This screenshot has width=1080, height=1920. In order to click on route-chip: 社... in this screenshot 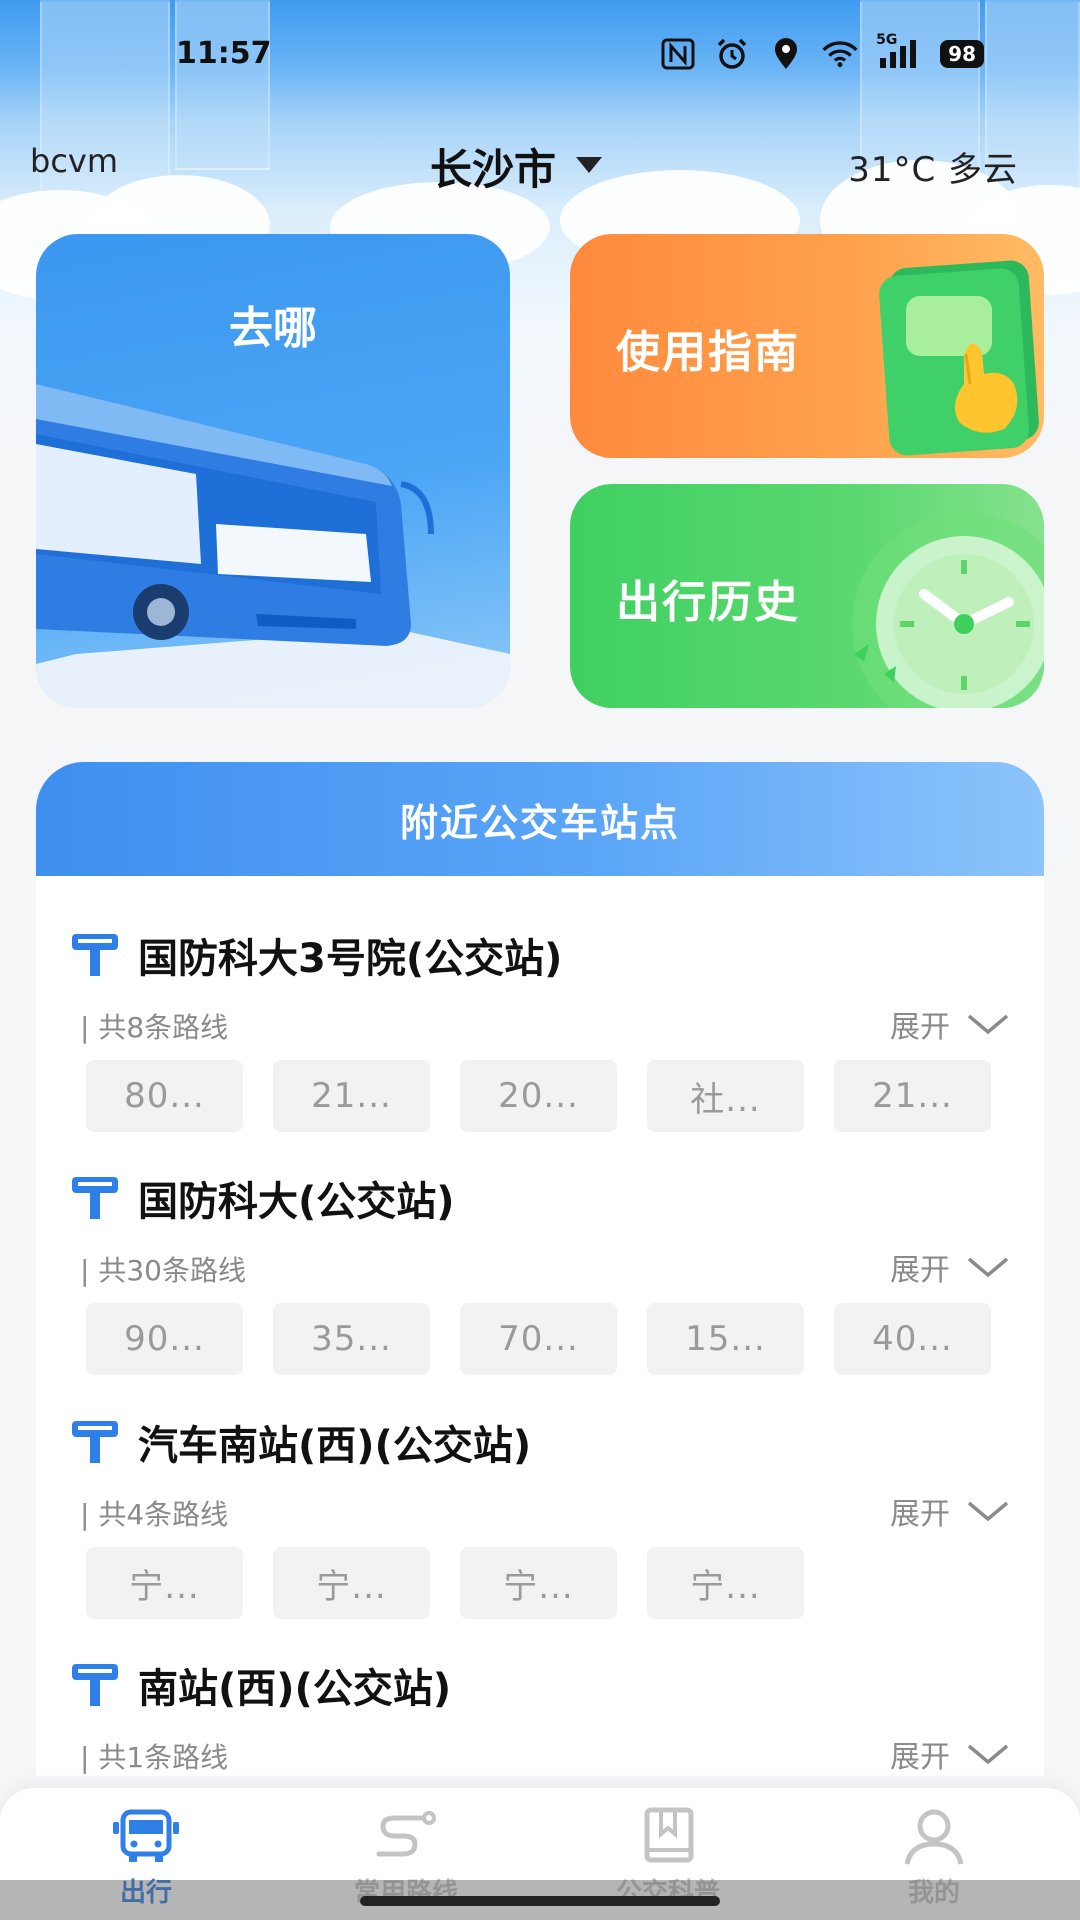, I will do `click(725, 1096)`.